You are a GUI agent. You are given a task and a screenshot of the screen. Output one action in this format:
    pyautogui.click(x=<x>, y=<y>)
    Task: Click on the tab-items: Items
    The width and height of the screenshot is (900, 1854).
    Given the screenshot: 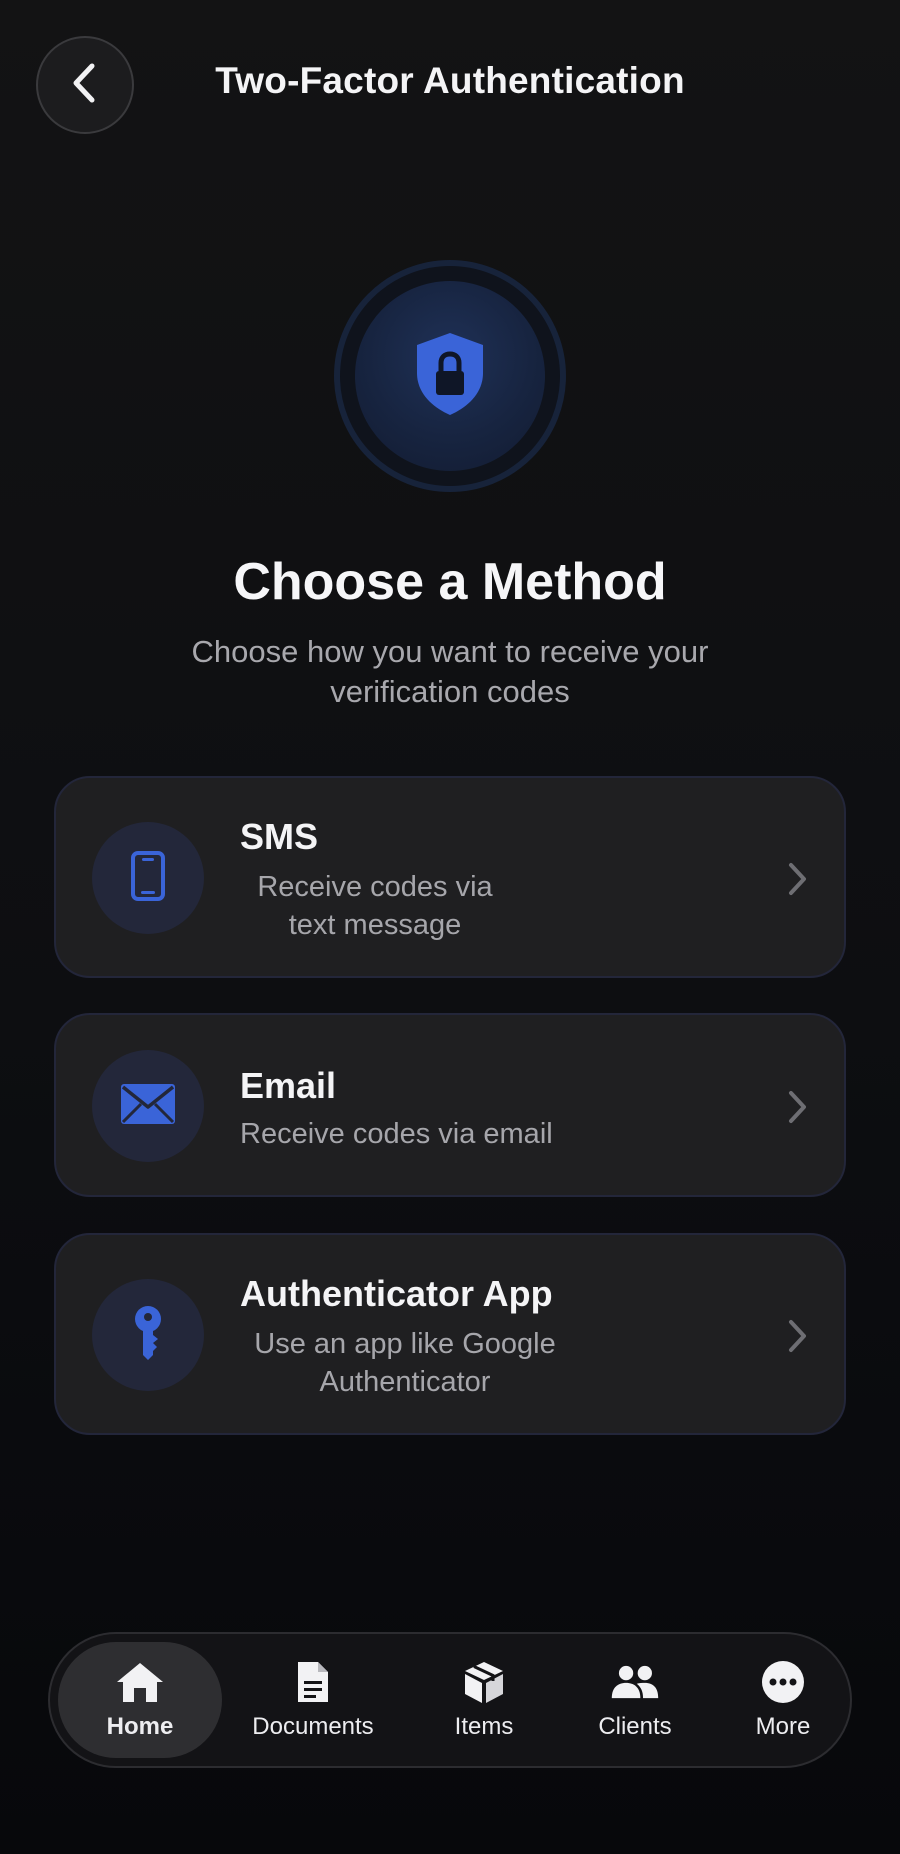 What is the action you would take?
    pyautogui.click(x=484, y=1700)
    